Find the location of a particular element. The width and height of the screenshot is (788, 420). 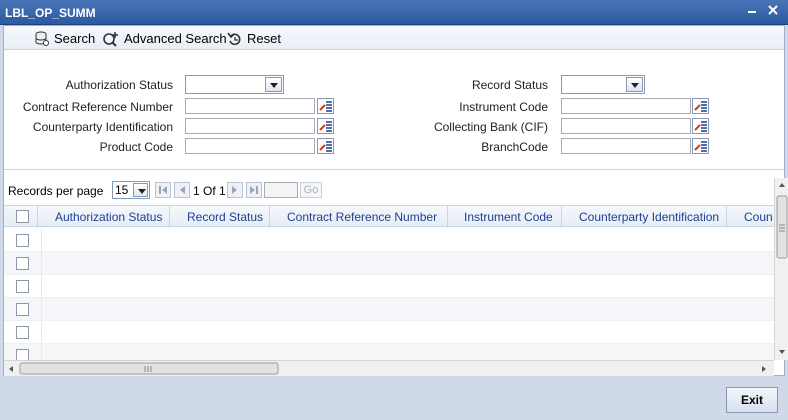

previous-page-icon is located at coordinates (182, 190).